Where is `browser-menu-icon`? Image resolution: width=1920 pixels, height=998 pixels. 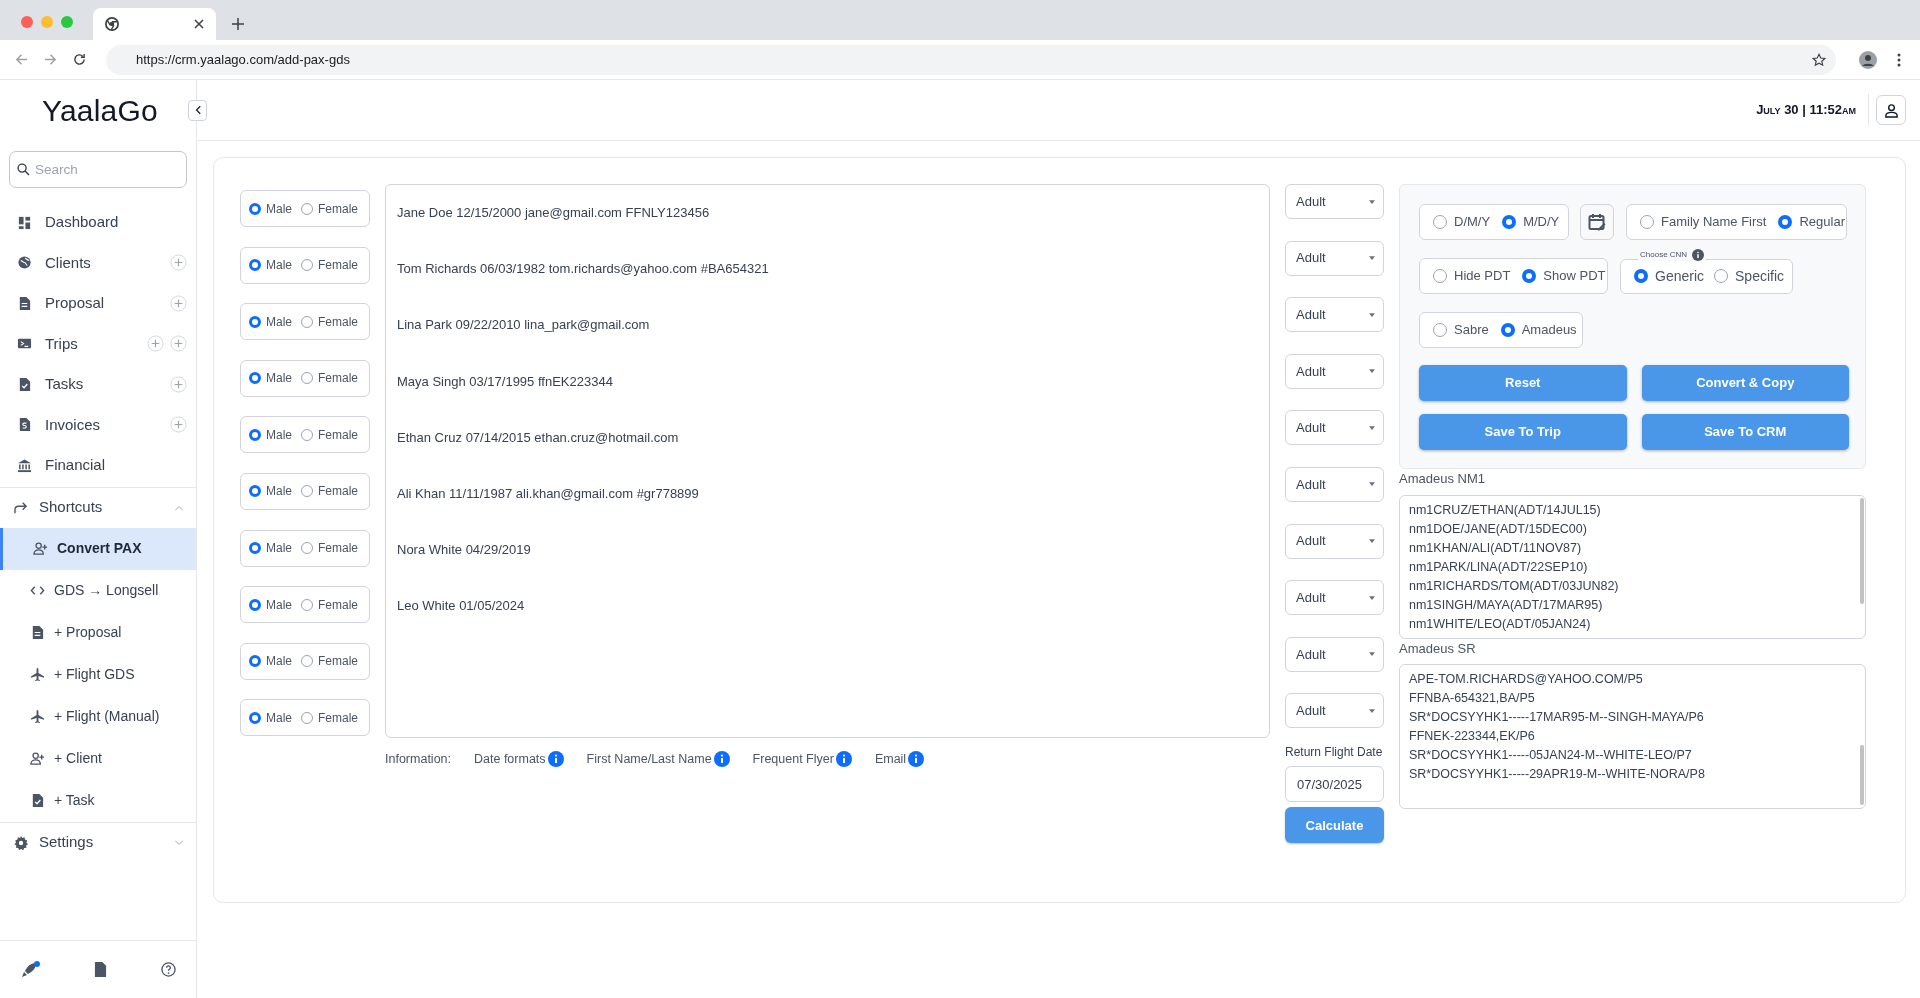
browser-menu-icon is located at coordinates (1899, 59).